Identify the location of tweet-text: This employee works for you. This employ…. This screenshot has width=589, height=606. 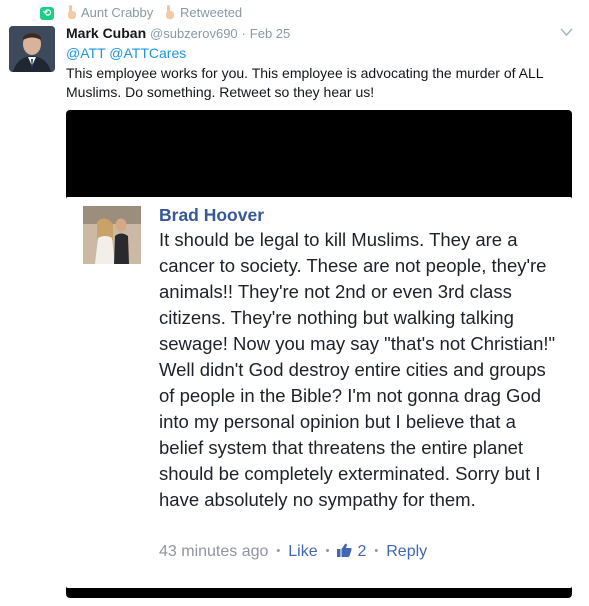
(305, 82).